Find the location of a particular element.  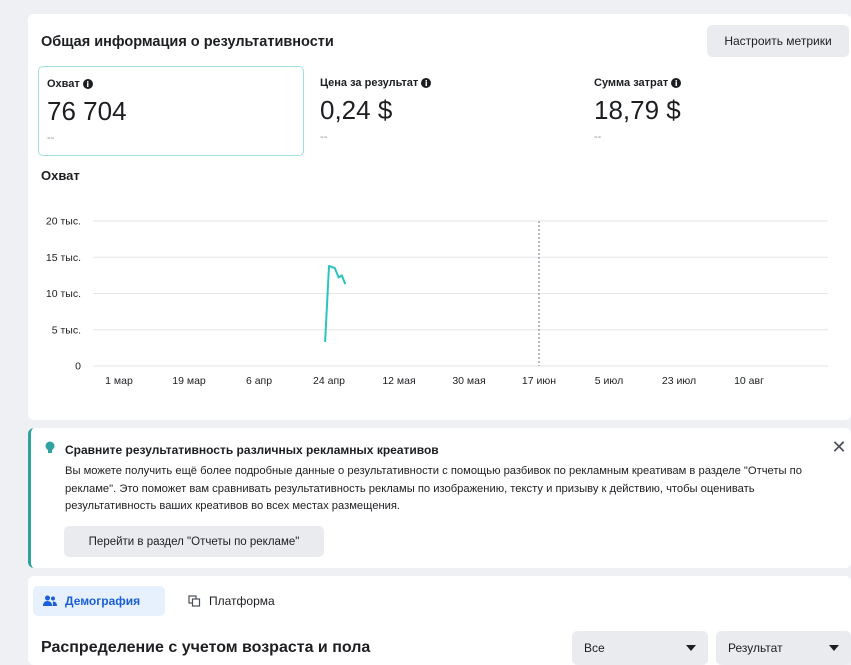

dropdown-value: Все is located at coordinates (594, 648).